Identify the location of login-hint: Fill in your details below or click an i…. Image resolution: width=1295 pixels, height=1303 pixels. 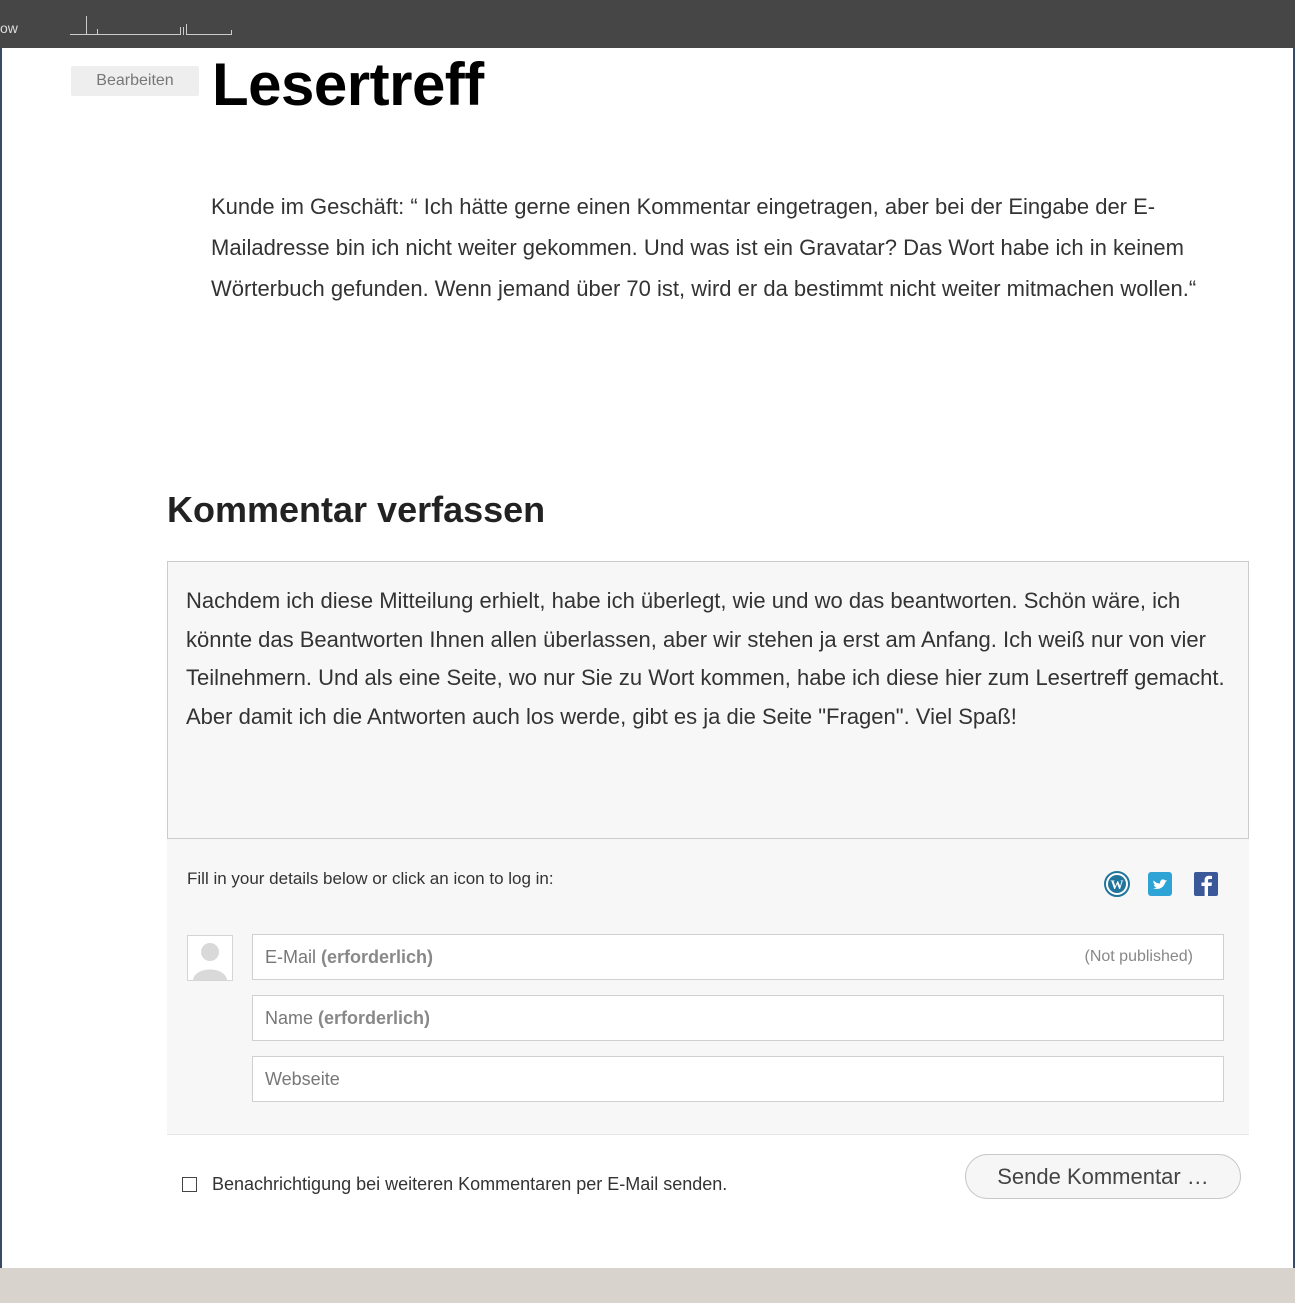
(370, 878).